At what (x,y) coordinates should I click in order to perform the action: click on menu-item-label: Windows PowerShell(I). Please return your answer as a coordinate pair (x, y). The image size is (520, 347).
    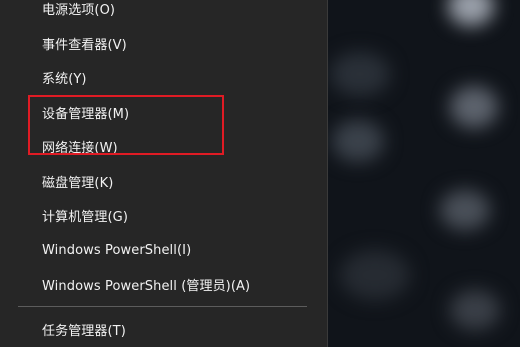
    Looking at the image, I should click on (117, 250).